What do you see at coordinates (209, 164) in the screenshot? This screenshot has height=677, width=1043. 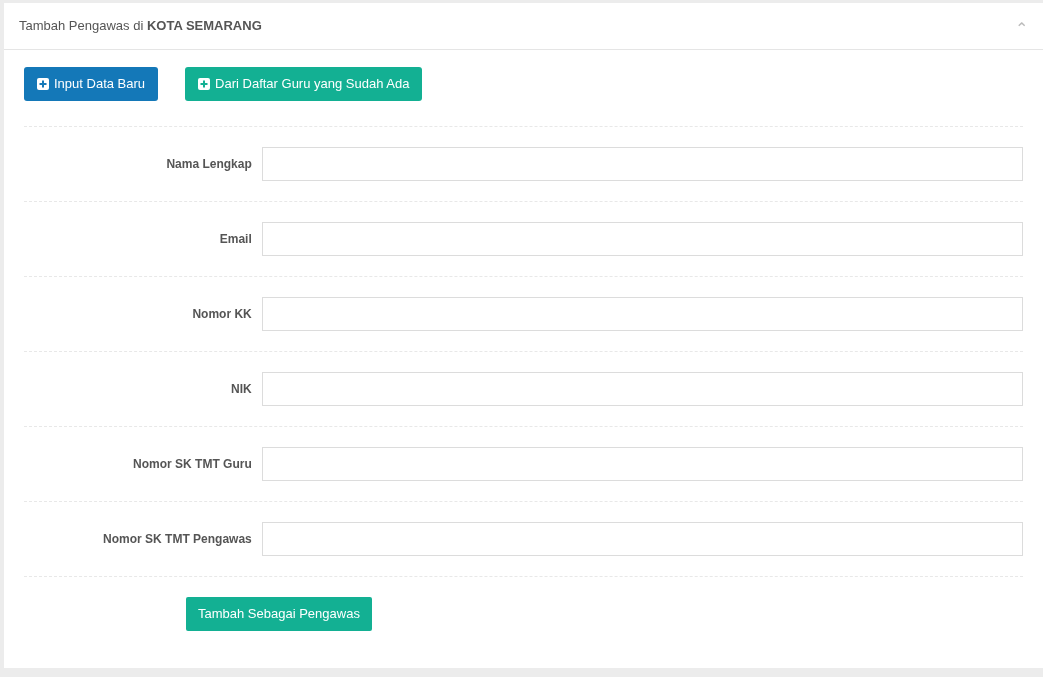 I see `field-label: Nama Lengkap` at bounding box center [209, 164].